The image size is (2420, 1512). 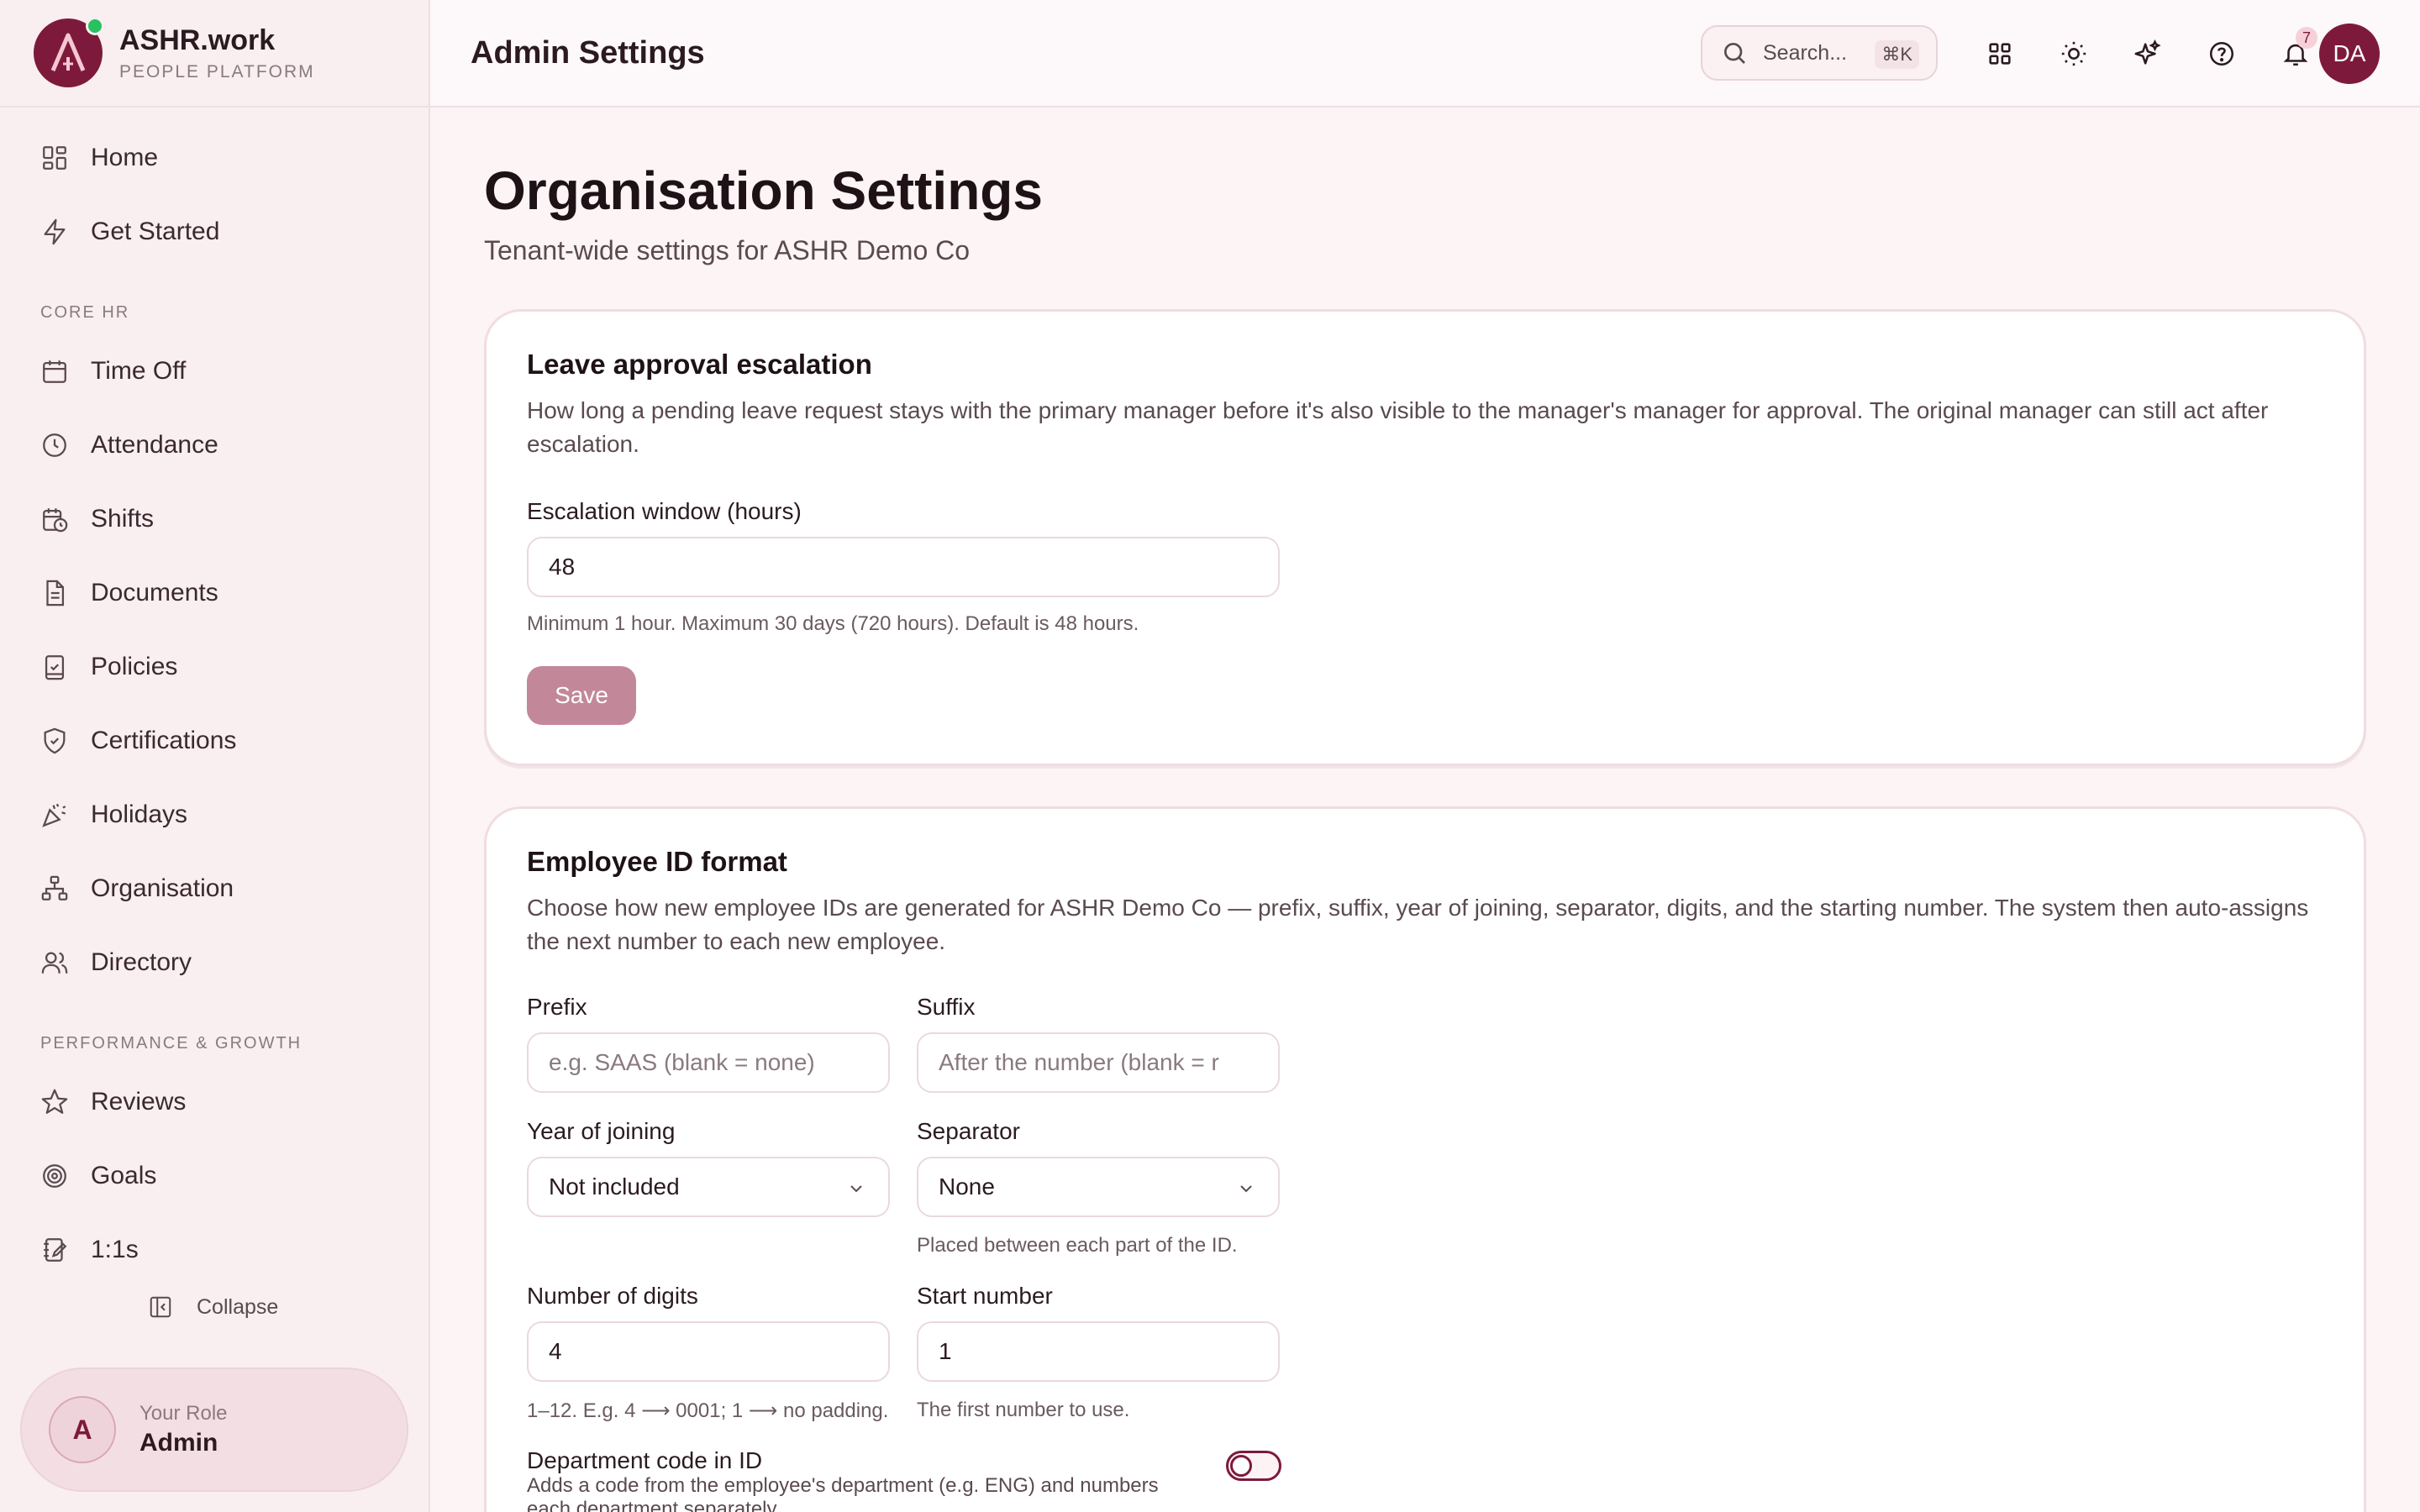 I want to click on document-icon, so click(x=55, y=593).